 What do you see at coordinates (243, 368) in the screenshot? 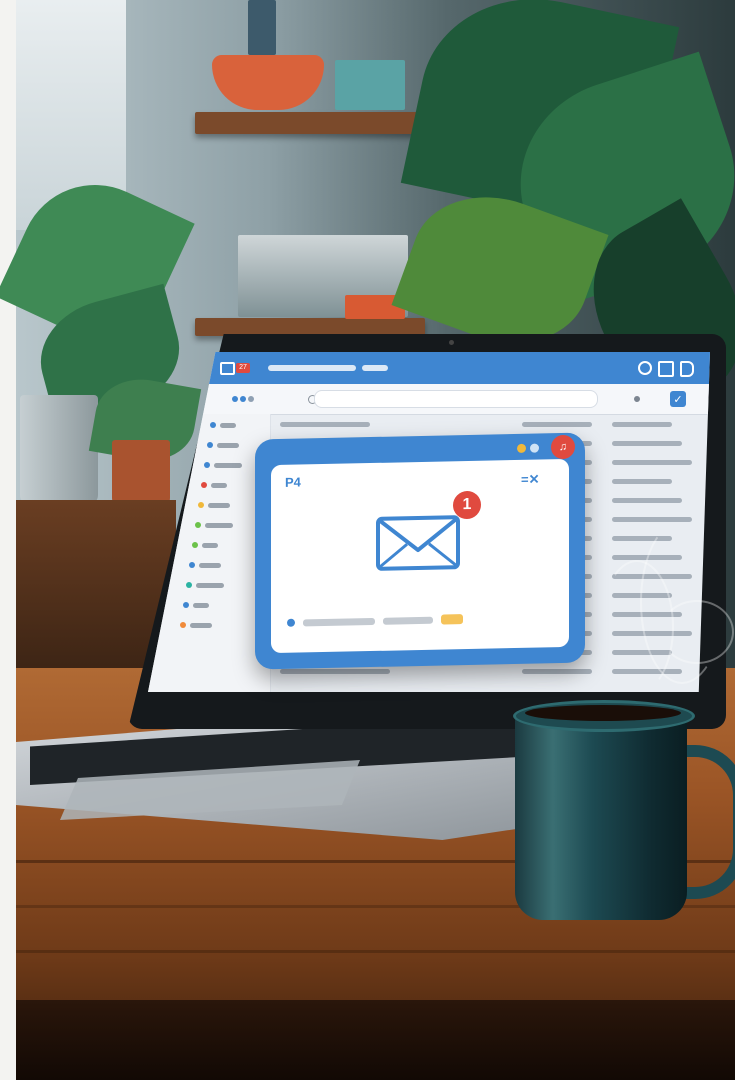
I see `tab-badge: 27` at bounding box center [243, 368].